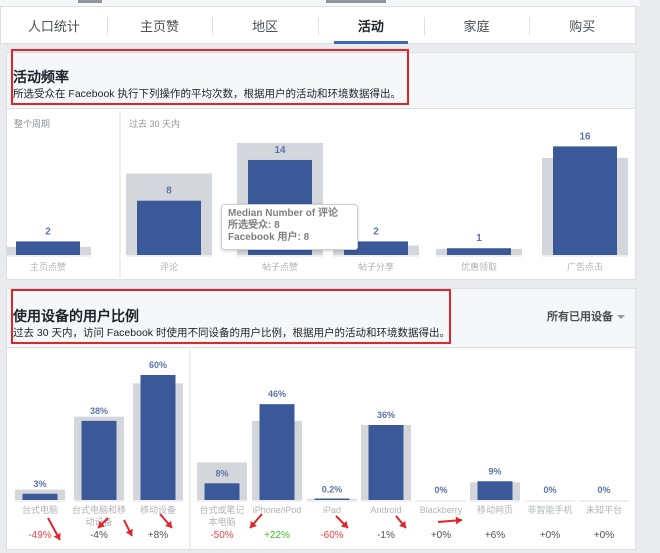 Image resolution: width=660 pixels, height=553 pixels. What do you see at coordinates (265, 25) in the screenshot?
I see `tab-location: 地区` at bounding box center [265, 25].